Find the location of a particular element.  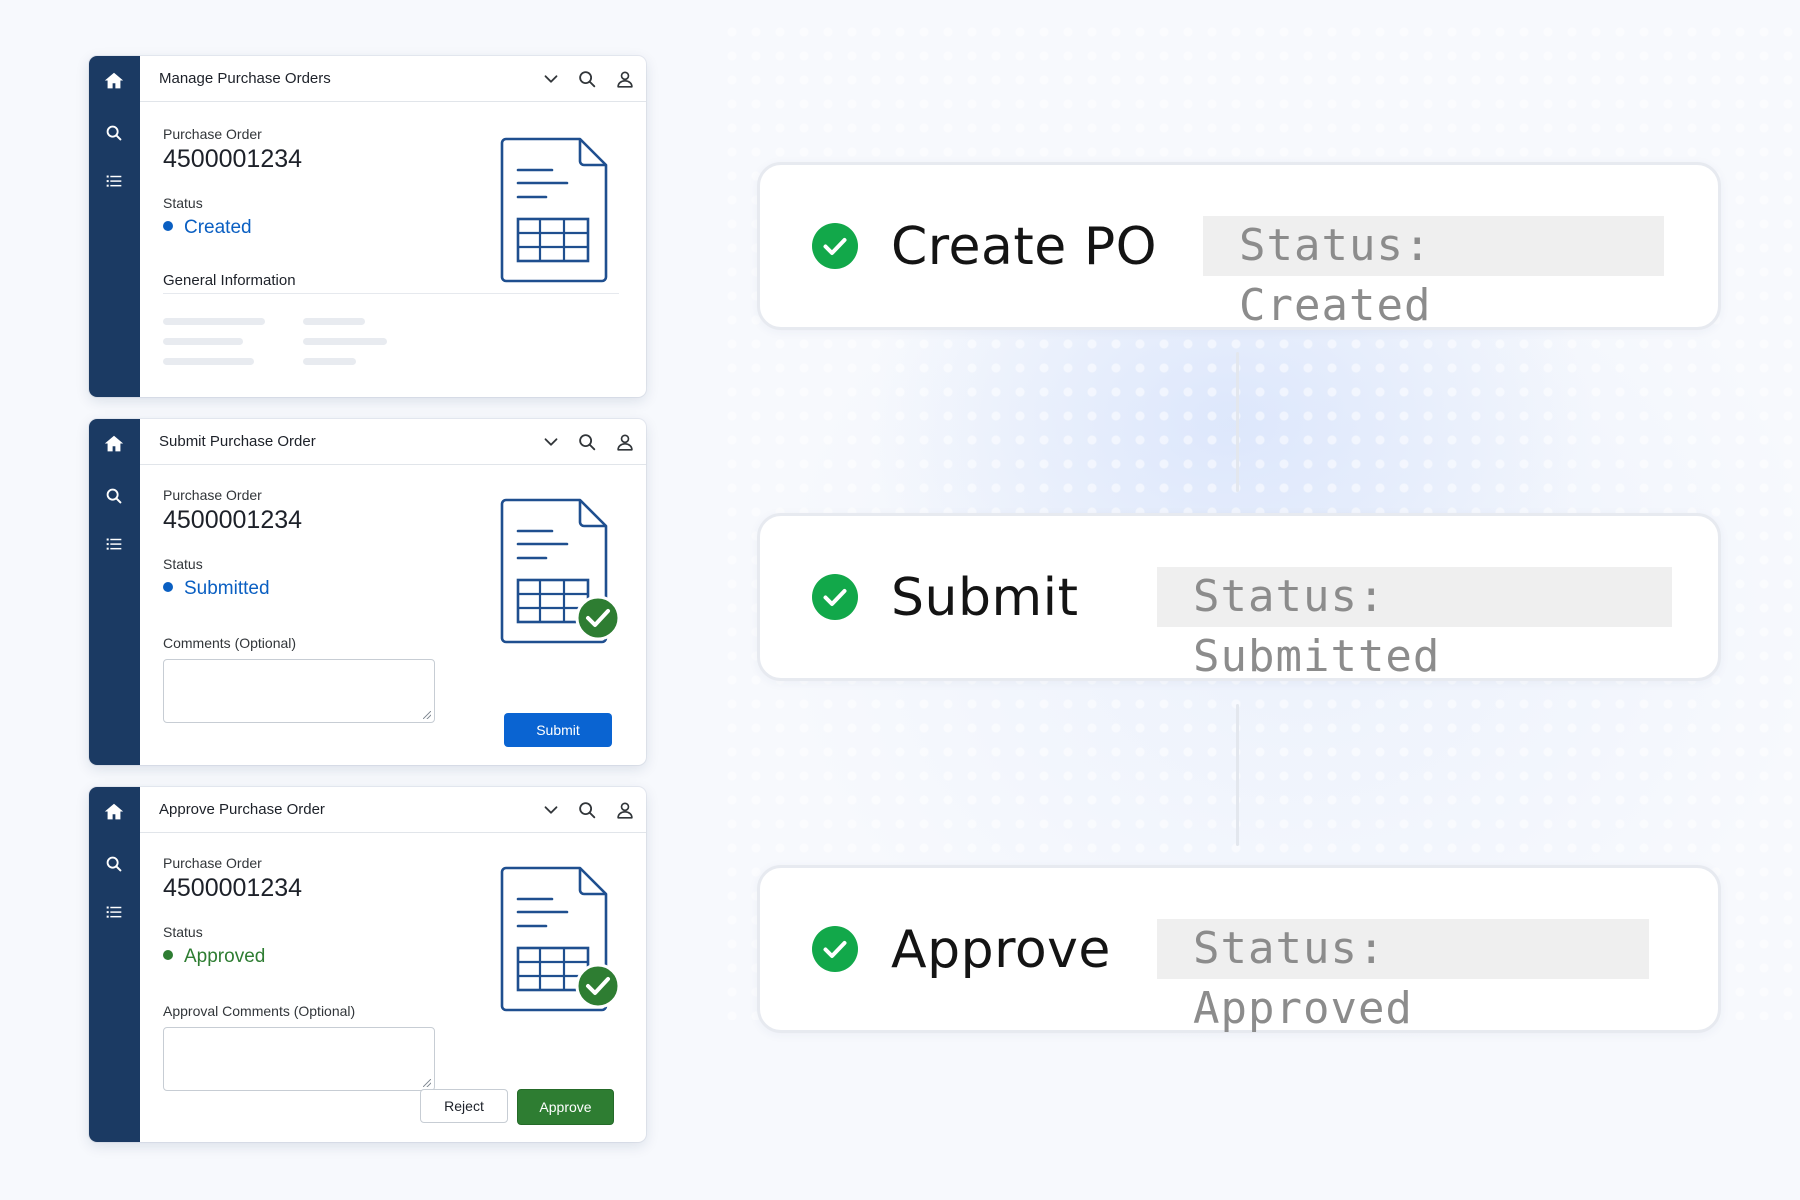

step-card-approve: Approve Status: Approved is located at coordinates (1239, 949).